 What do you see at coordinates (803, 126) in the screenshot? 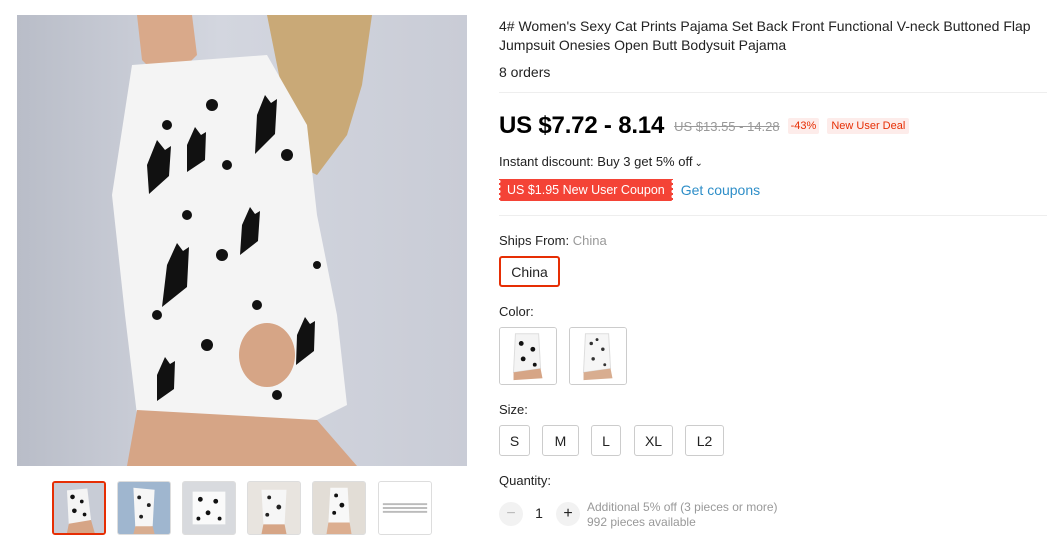
I see `discount-badge: -43%` at bounding box center [803, 126].